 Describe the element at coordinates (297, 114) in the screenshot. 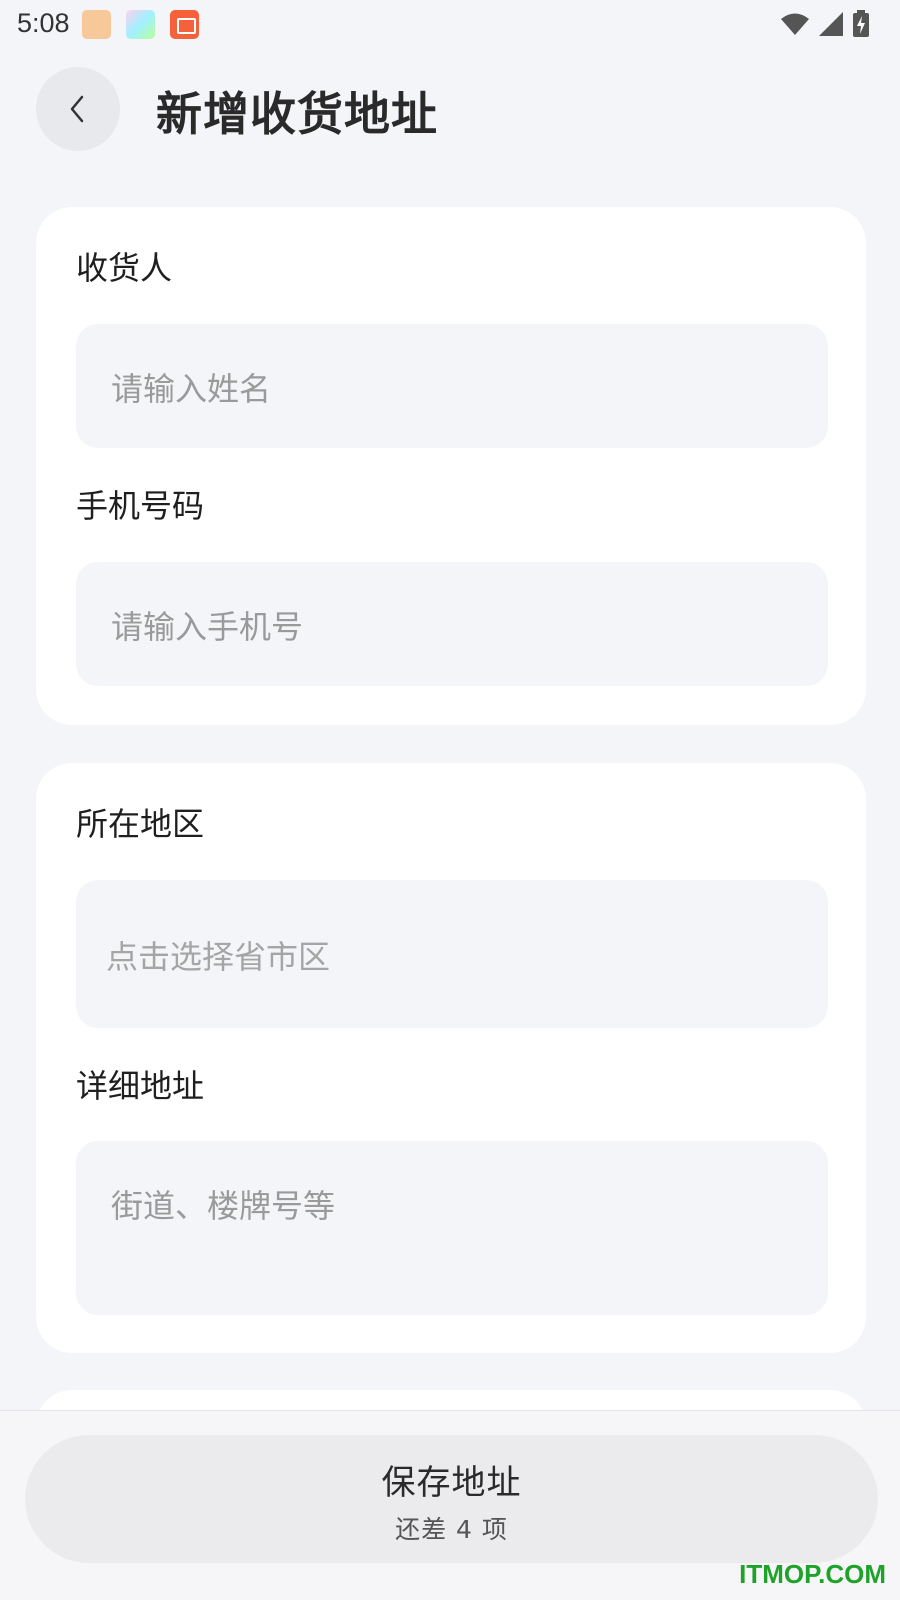

I see `page-title: 新增收货地址` at that location.